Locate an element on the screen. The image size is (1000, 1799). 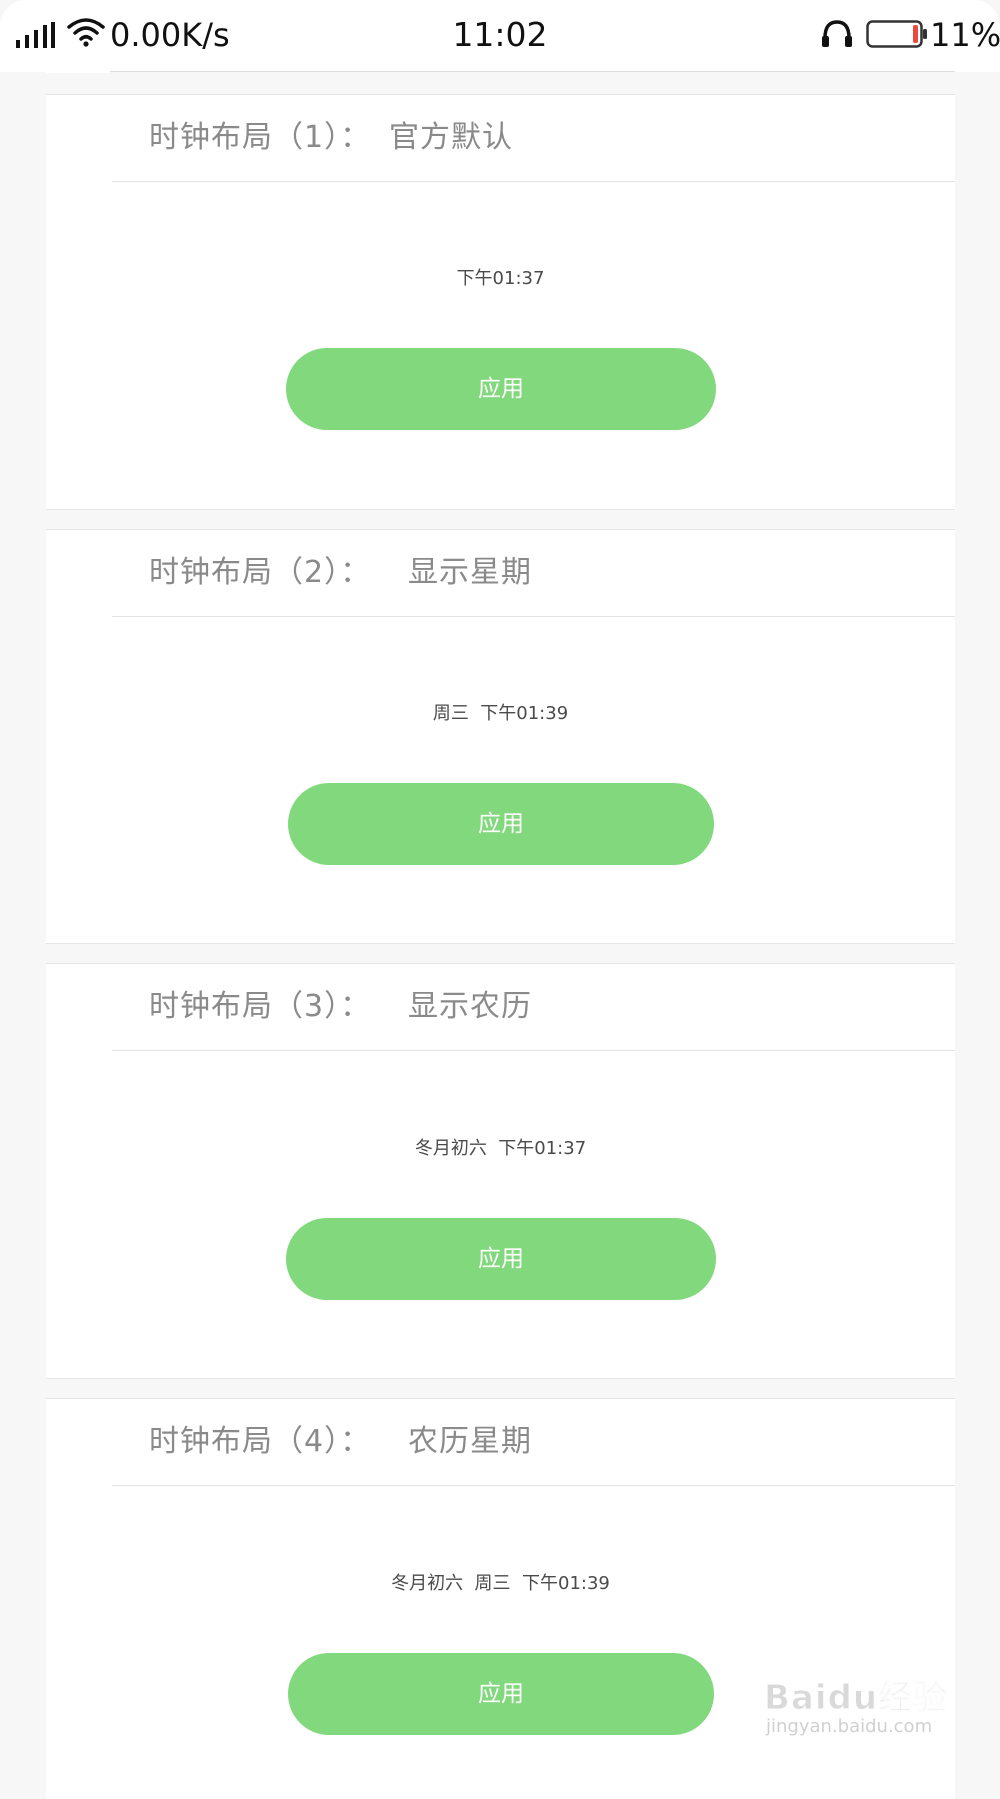
card-header: 时钟布局（1）： 官方默认 is located at coordinates (500, 138).